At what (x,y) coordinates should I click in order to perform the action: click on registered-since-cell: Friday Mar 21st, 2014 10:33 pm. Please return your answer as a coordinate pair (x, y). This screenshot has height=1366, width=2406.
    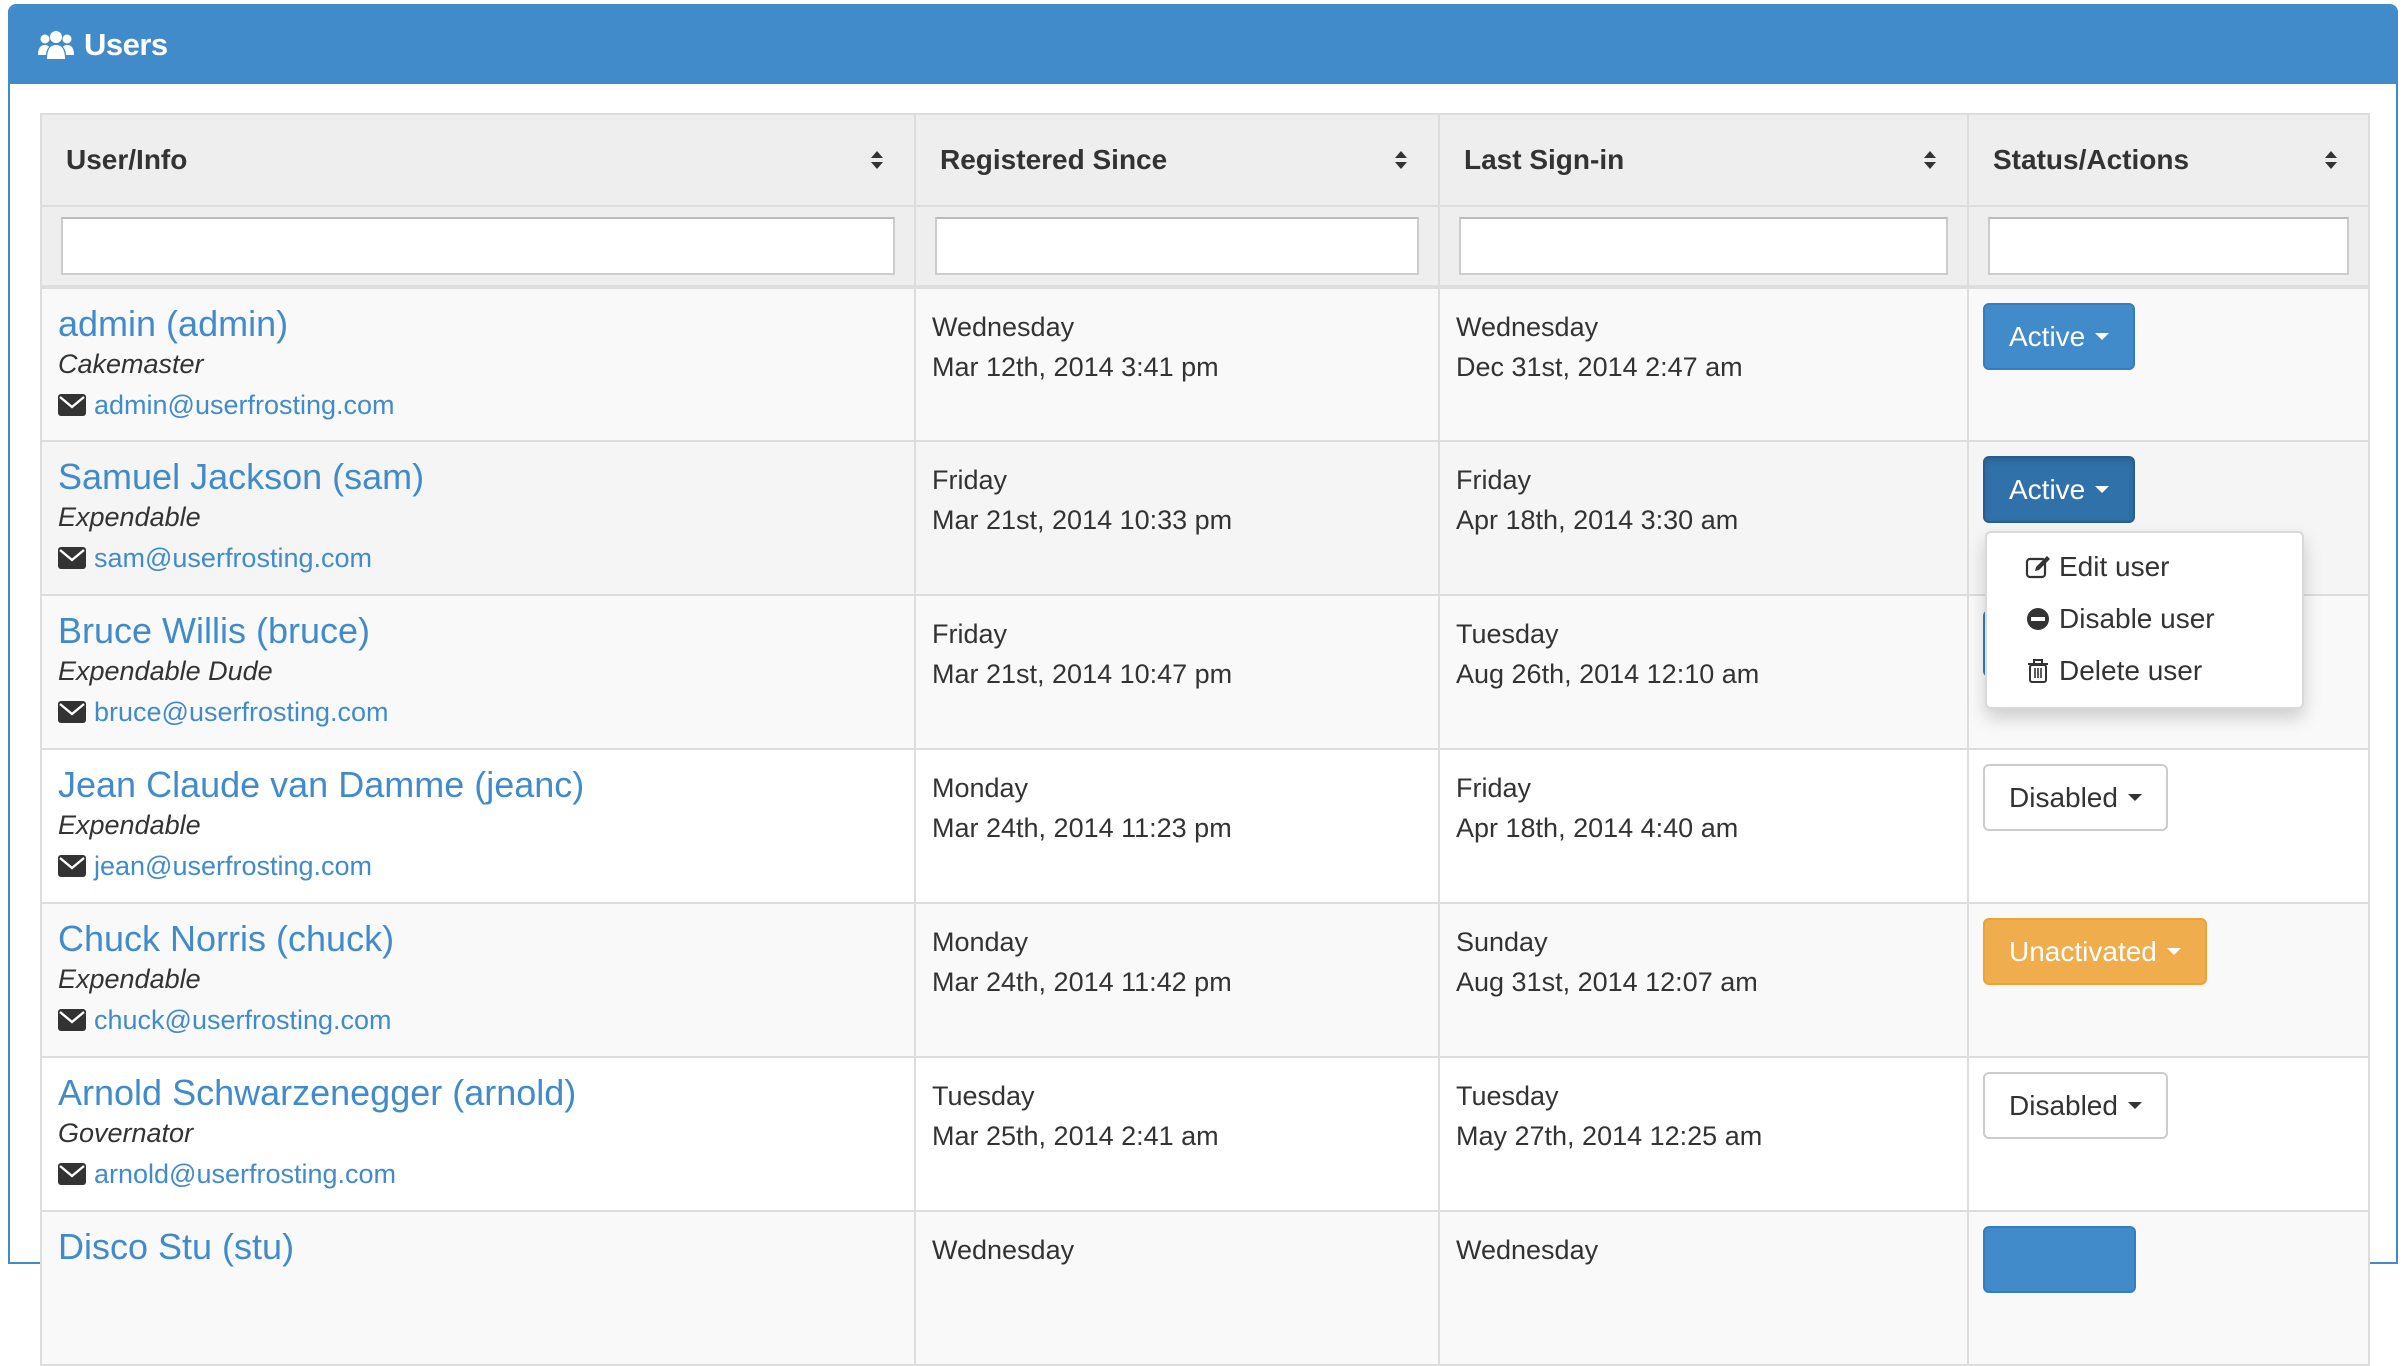
    Looking at the image, I should click on (1177, 518).